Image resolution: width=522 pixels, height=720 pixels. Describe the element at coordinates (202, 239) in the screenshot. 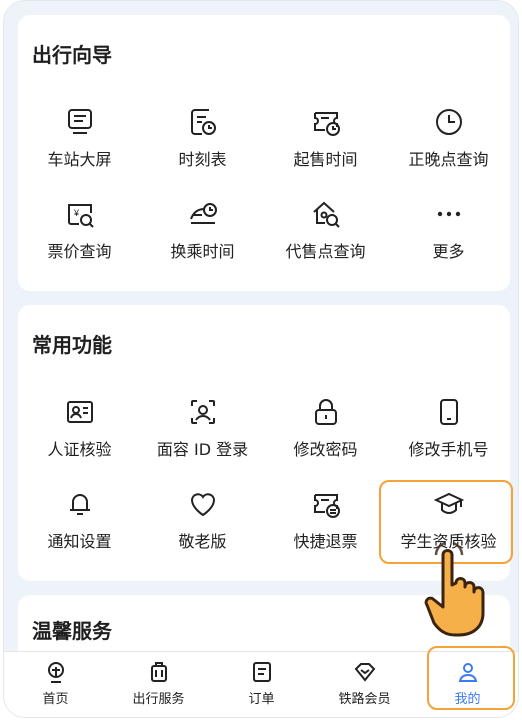

I see `transfer-time-button: 换乘时间` at that location.